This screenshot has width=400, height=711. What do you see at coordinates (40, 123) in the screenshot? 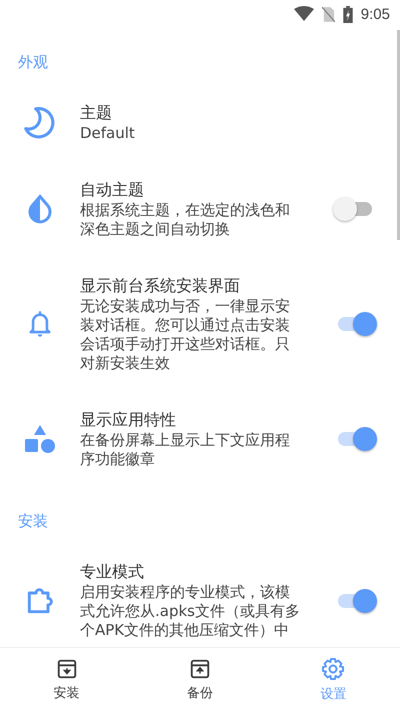
I see `moon-icon` at bounding box center [40, 123].